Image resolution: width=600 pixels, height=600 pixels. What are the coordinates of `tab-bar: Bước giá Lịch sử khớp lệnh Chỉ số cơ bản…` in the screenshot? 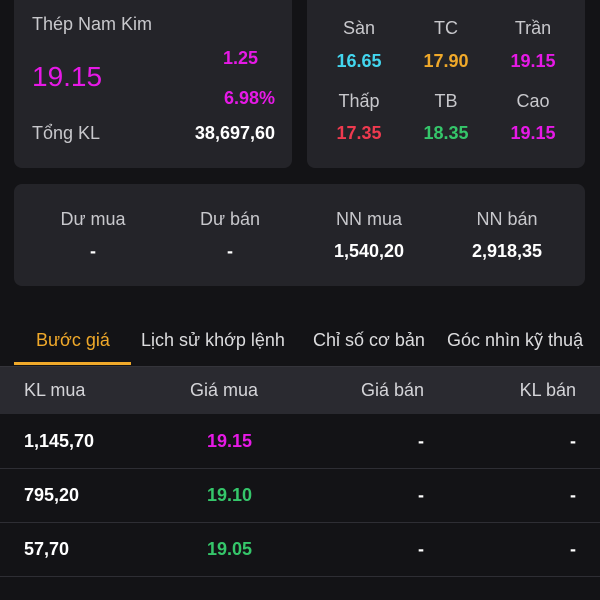 It's located at (300, 342).